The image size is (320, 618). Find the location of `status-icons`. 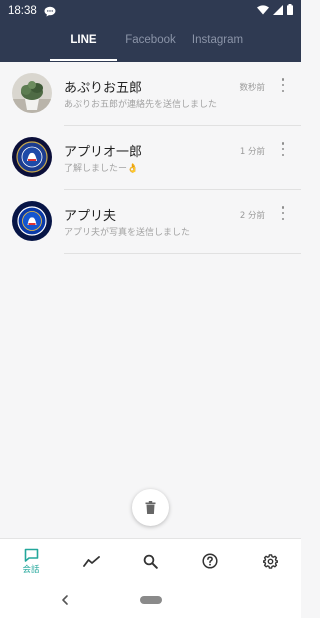

status-icons is located at coordinates (275, 11).